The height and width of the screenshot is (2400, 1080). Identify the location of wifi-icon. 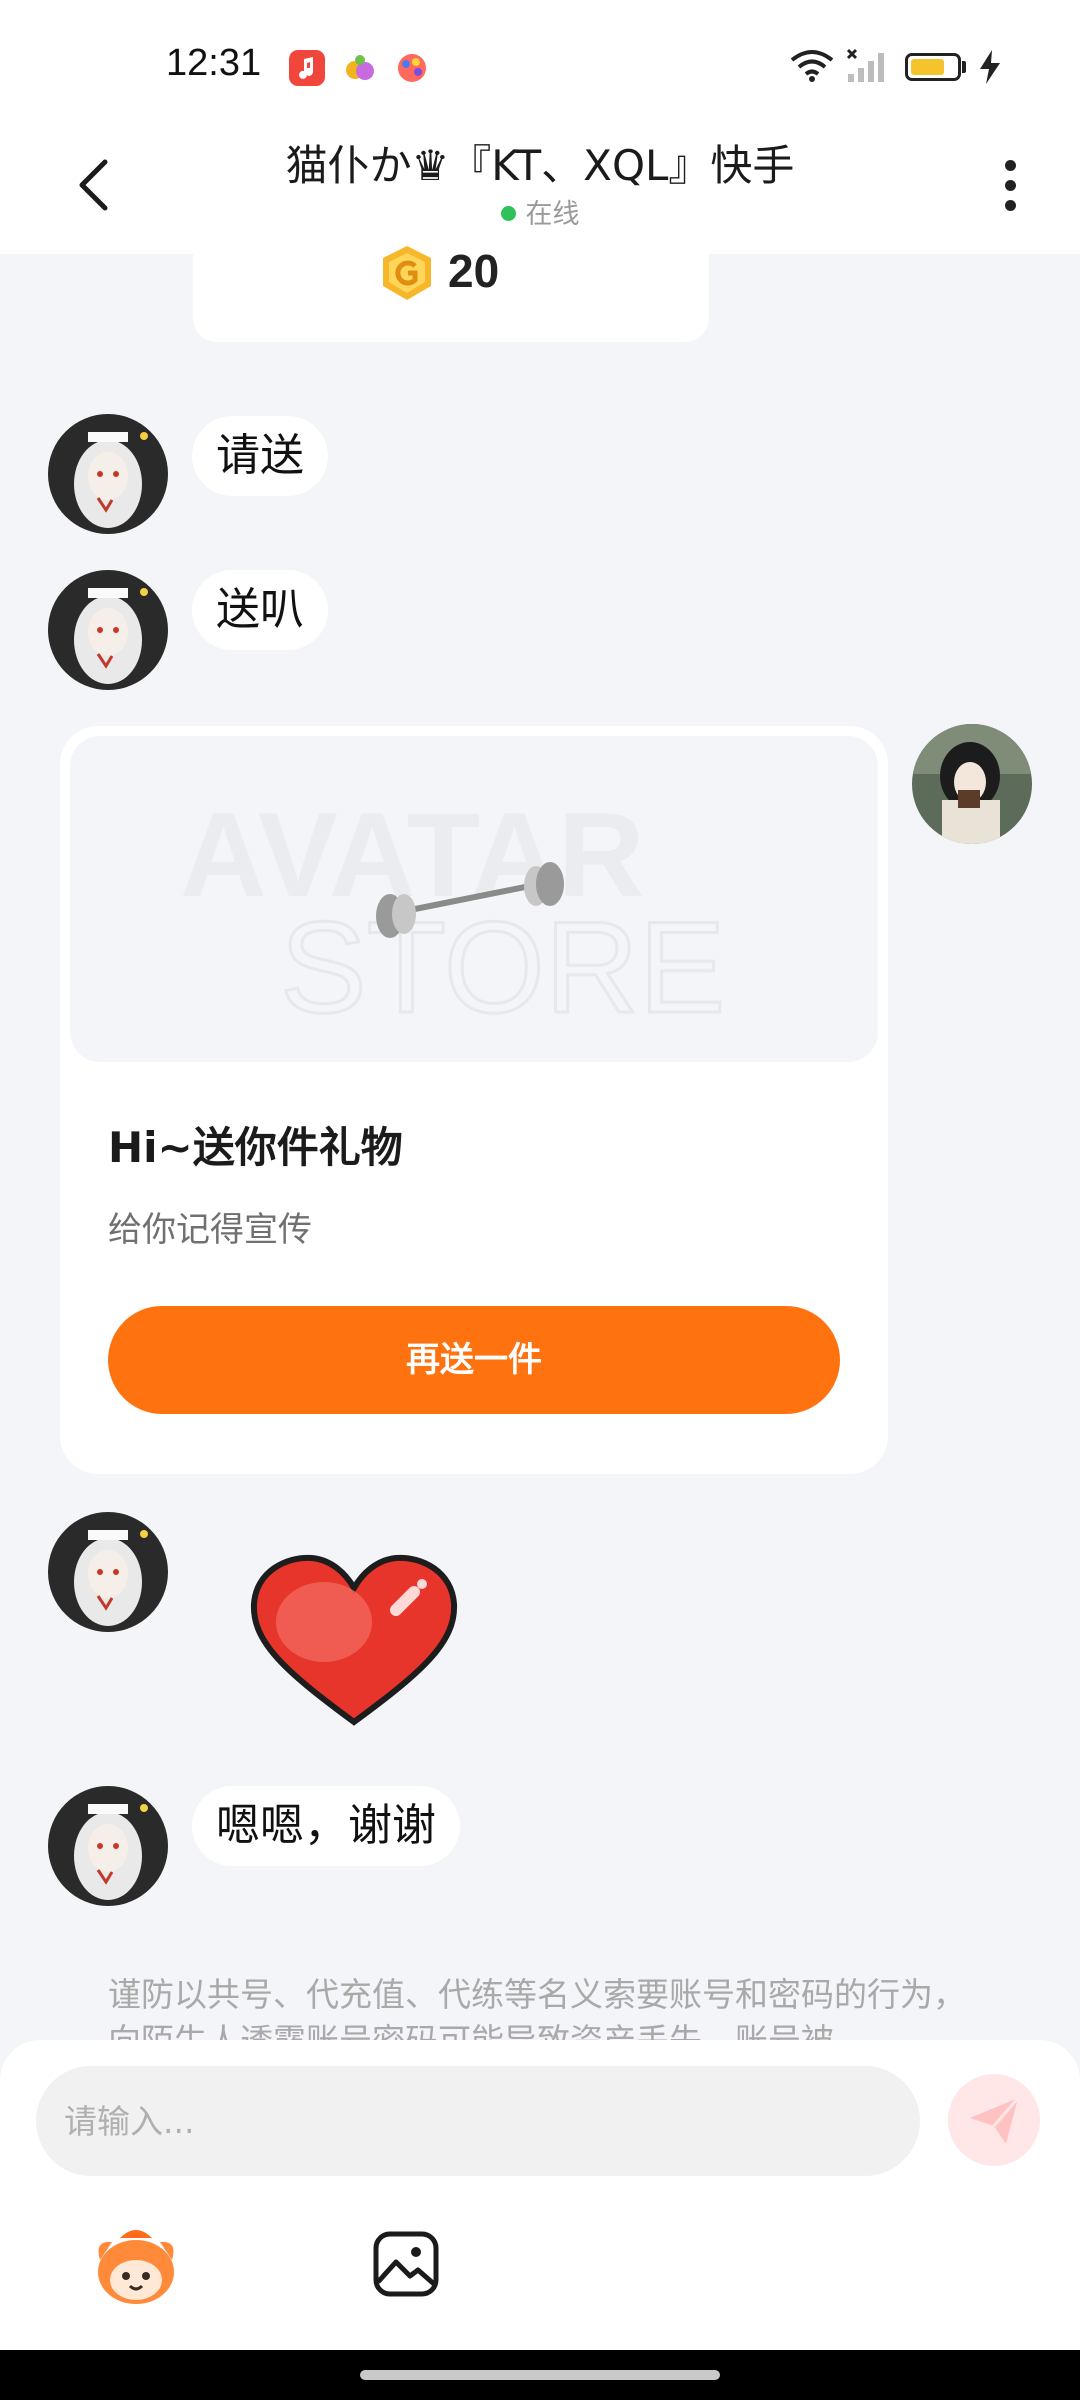
(812, 66).